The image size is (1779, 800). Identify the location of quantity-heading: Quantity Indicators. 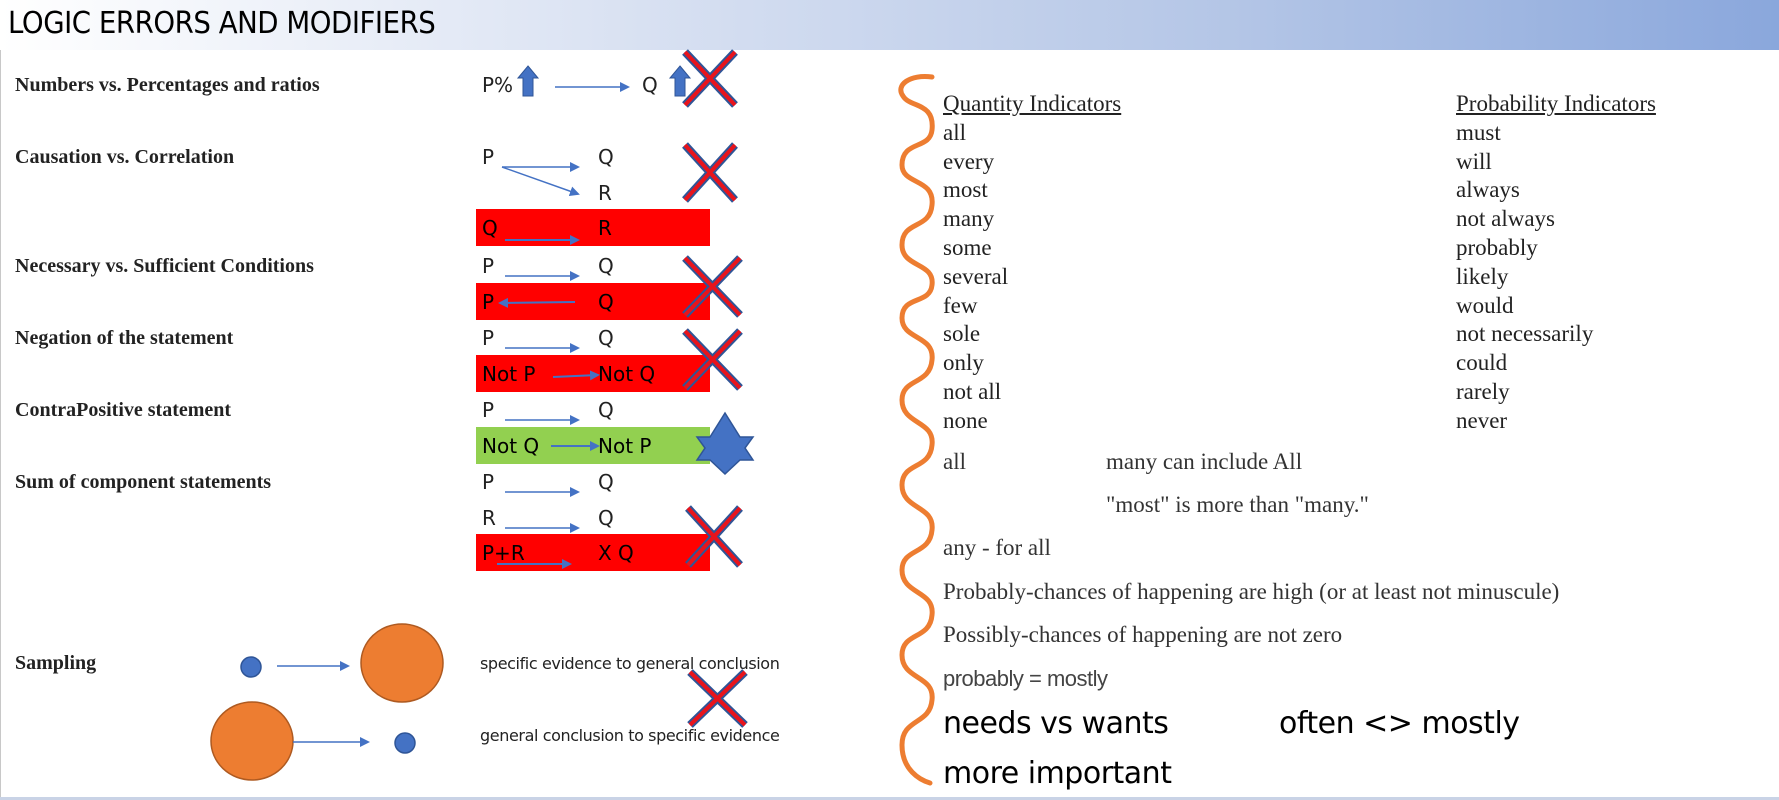
(1032, 103).